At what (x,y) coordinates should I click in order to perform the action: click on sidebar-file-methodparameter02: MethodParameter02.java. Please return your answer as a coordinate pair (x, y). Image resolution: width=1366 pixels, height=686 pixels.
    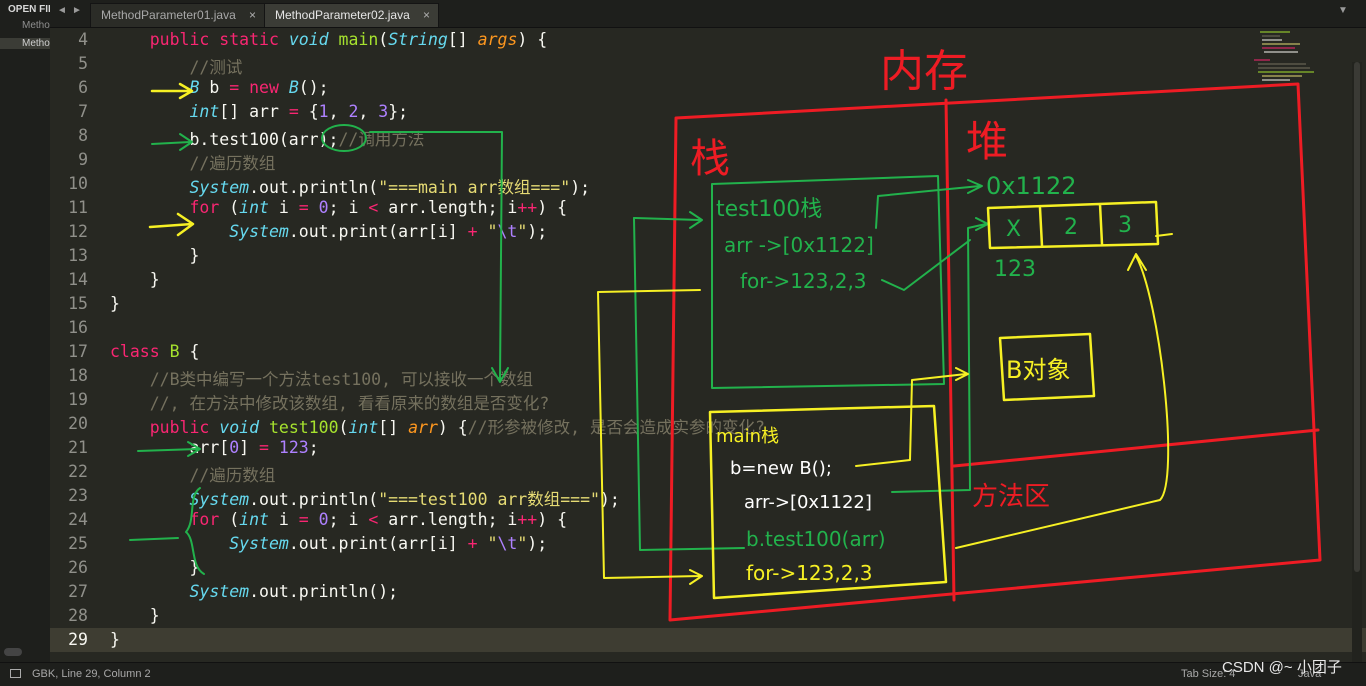
    Looking at the image, I should click on (67, 43).